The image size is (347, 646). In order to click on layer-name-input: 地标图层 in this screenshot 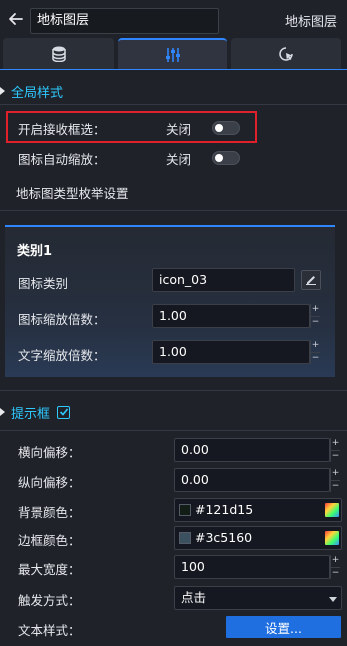, I will do `click(124, 21)`.